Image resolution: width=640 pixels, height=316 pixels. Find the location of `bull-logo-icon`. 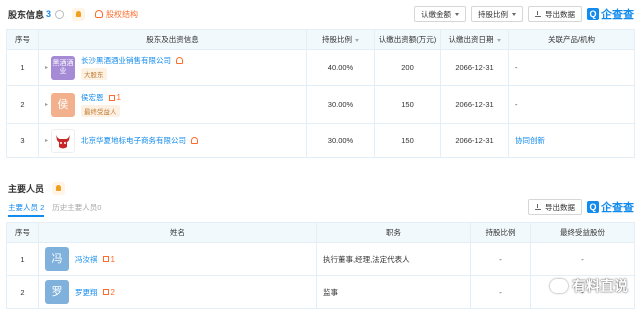

bull-logo-icon is located at coordinates (63, 141).